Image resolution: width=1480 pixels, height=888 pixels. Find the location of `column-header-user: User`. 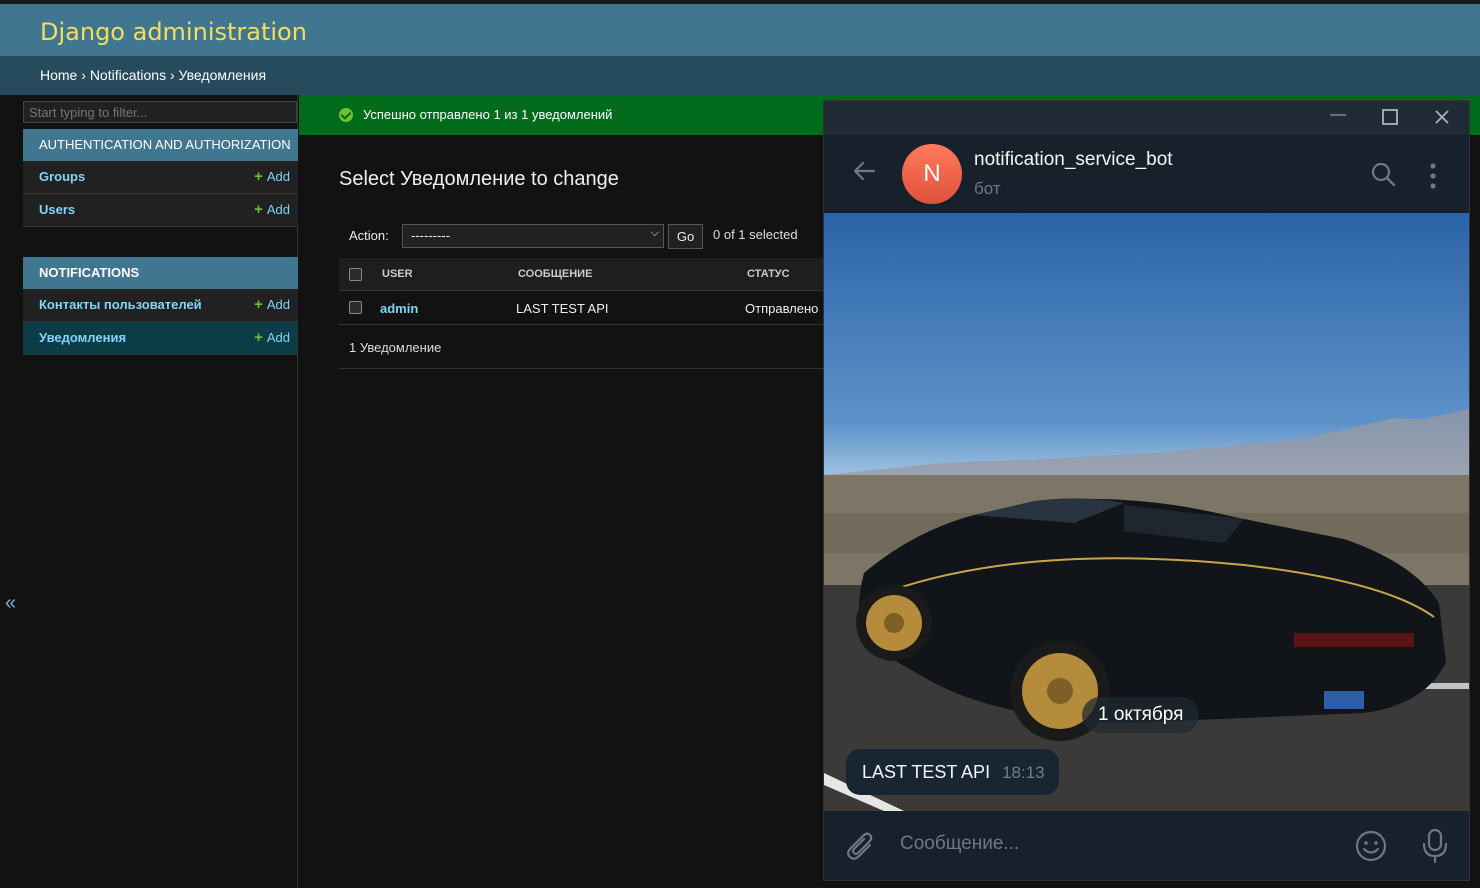

column-header-user: User is located at coordinates (397, 274).